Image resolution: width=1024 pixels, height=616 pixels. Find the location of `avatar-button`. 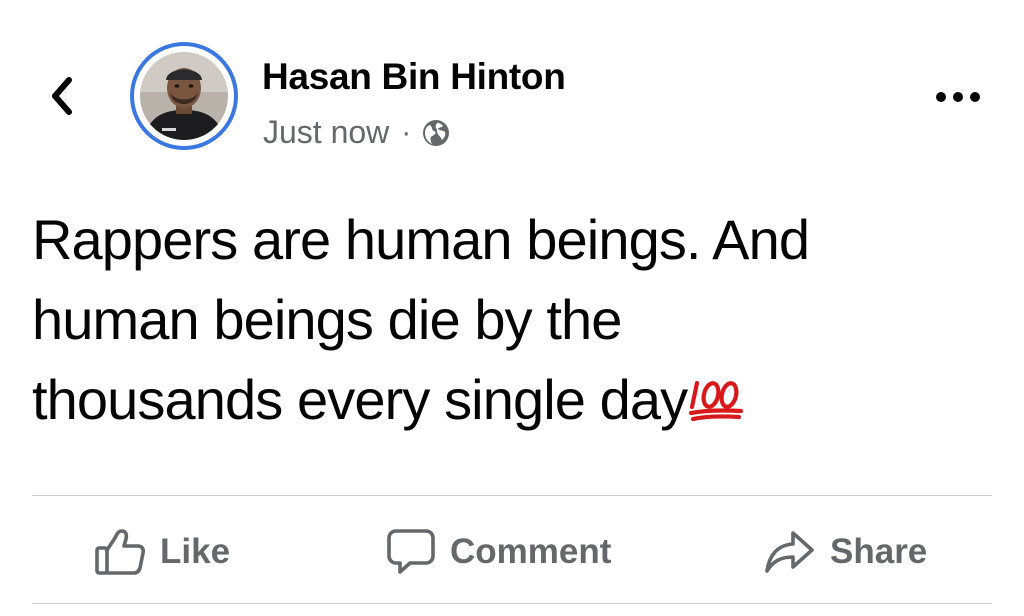

avatar-button is located at coordinates (184, 96).